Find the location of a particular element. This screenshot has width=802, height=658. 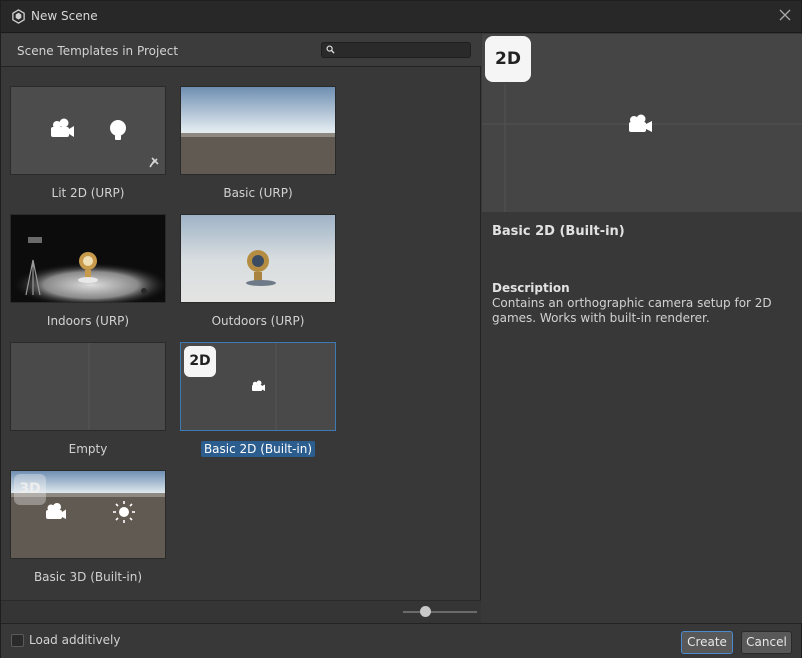

create-button: Create is located at coordinates (707, 642).